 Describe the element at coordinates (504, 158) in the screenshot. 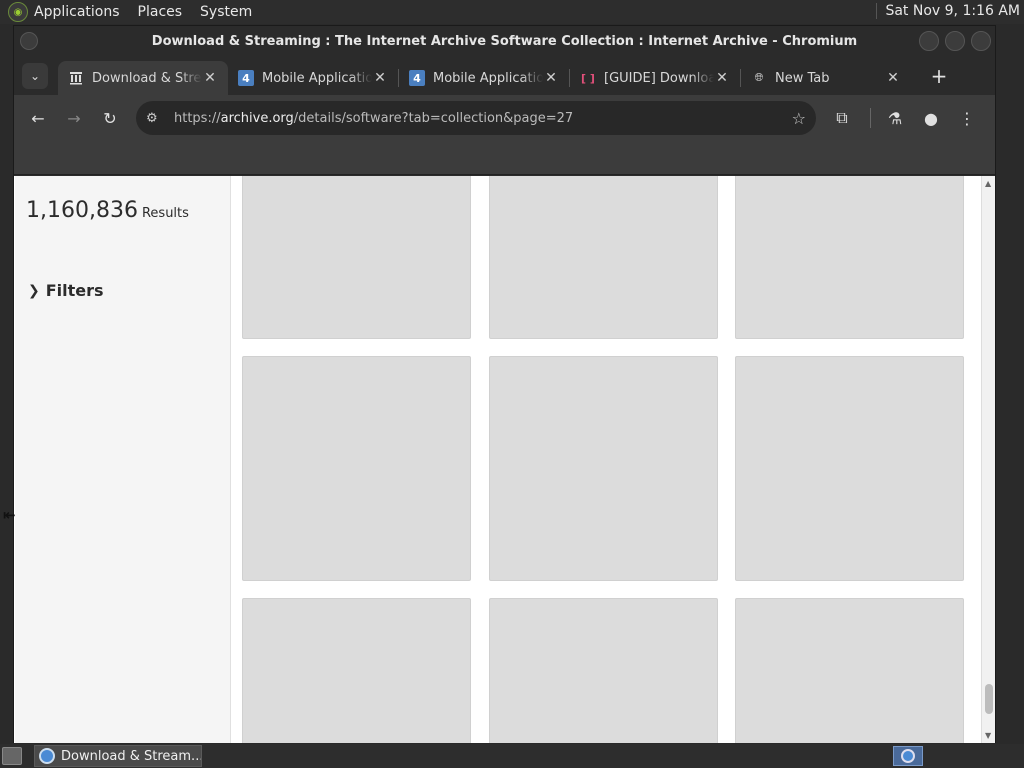

I see `bookmarks-bar` at that location.